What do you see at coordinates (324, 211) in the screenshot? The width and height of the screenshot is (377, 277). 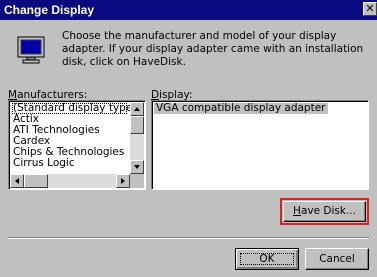 I see `highlight-box` at bounding box center [324, 211].